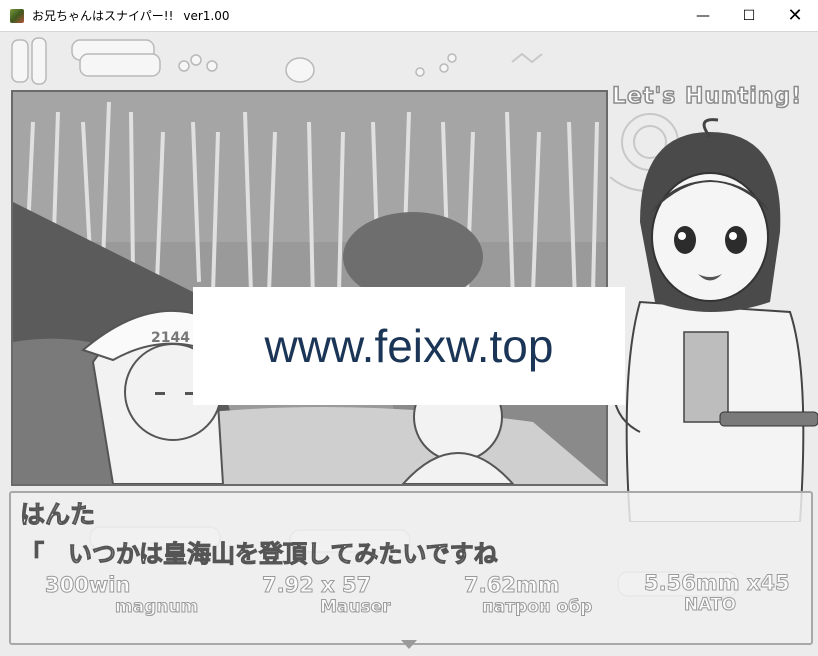 The image size is (818, 656). I want to click on ammo-line2: Mauser, so click(356, 607).